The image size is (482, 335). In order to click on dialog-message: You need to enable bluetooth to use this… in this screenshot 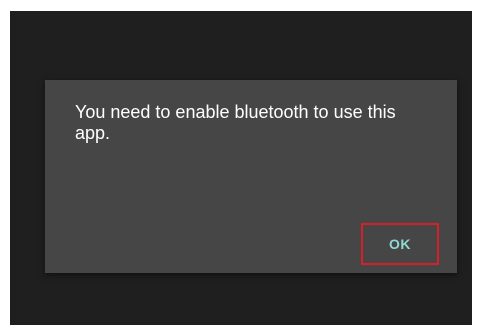, I will do `click(235, 122)`.